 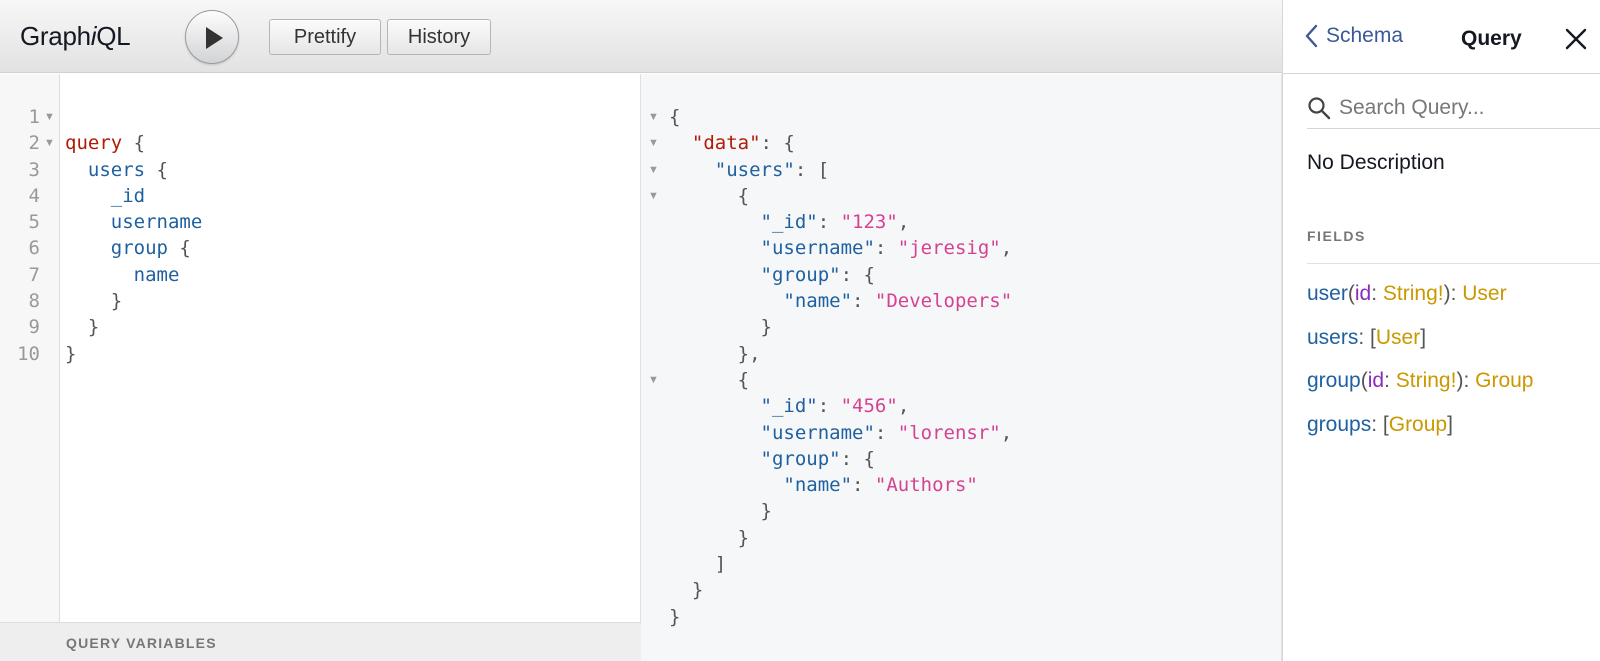 I want to click on field-item-users: users: [User], so click(x=1420, y=348).